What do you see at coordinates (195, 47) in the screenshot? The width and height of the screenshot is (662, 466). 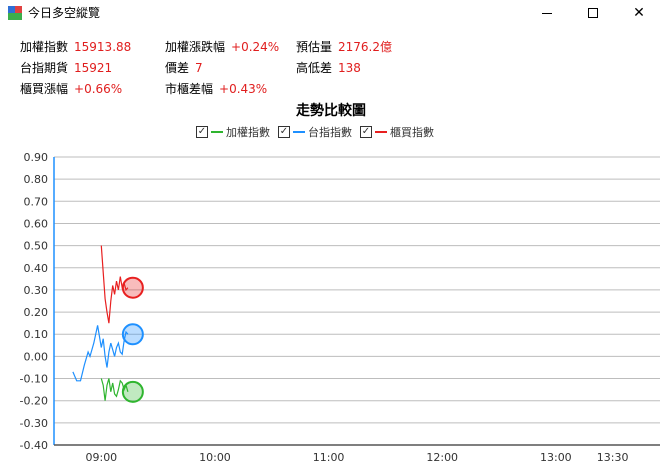 I see `stat-label: 加權漲跌幅` at bounding box center [195, 47].